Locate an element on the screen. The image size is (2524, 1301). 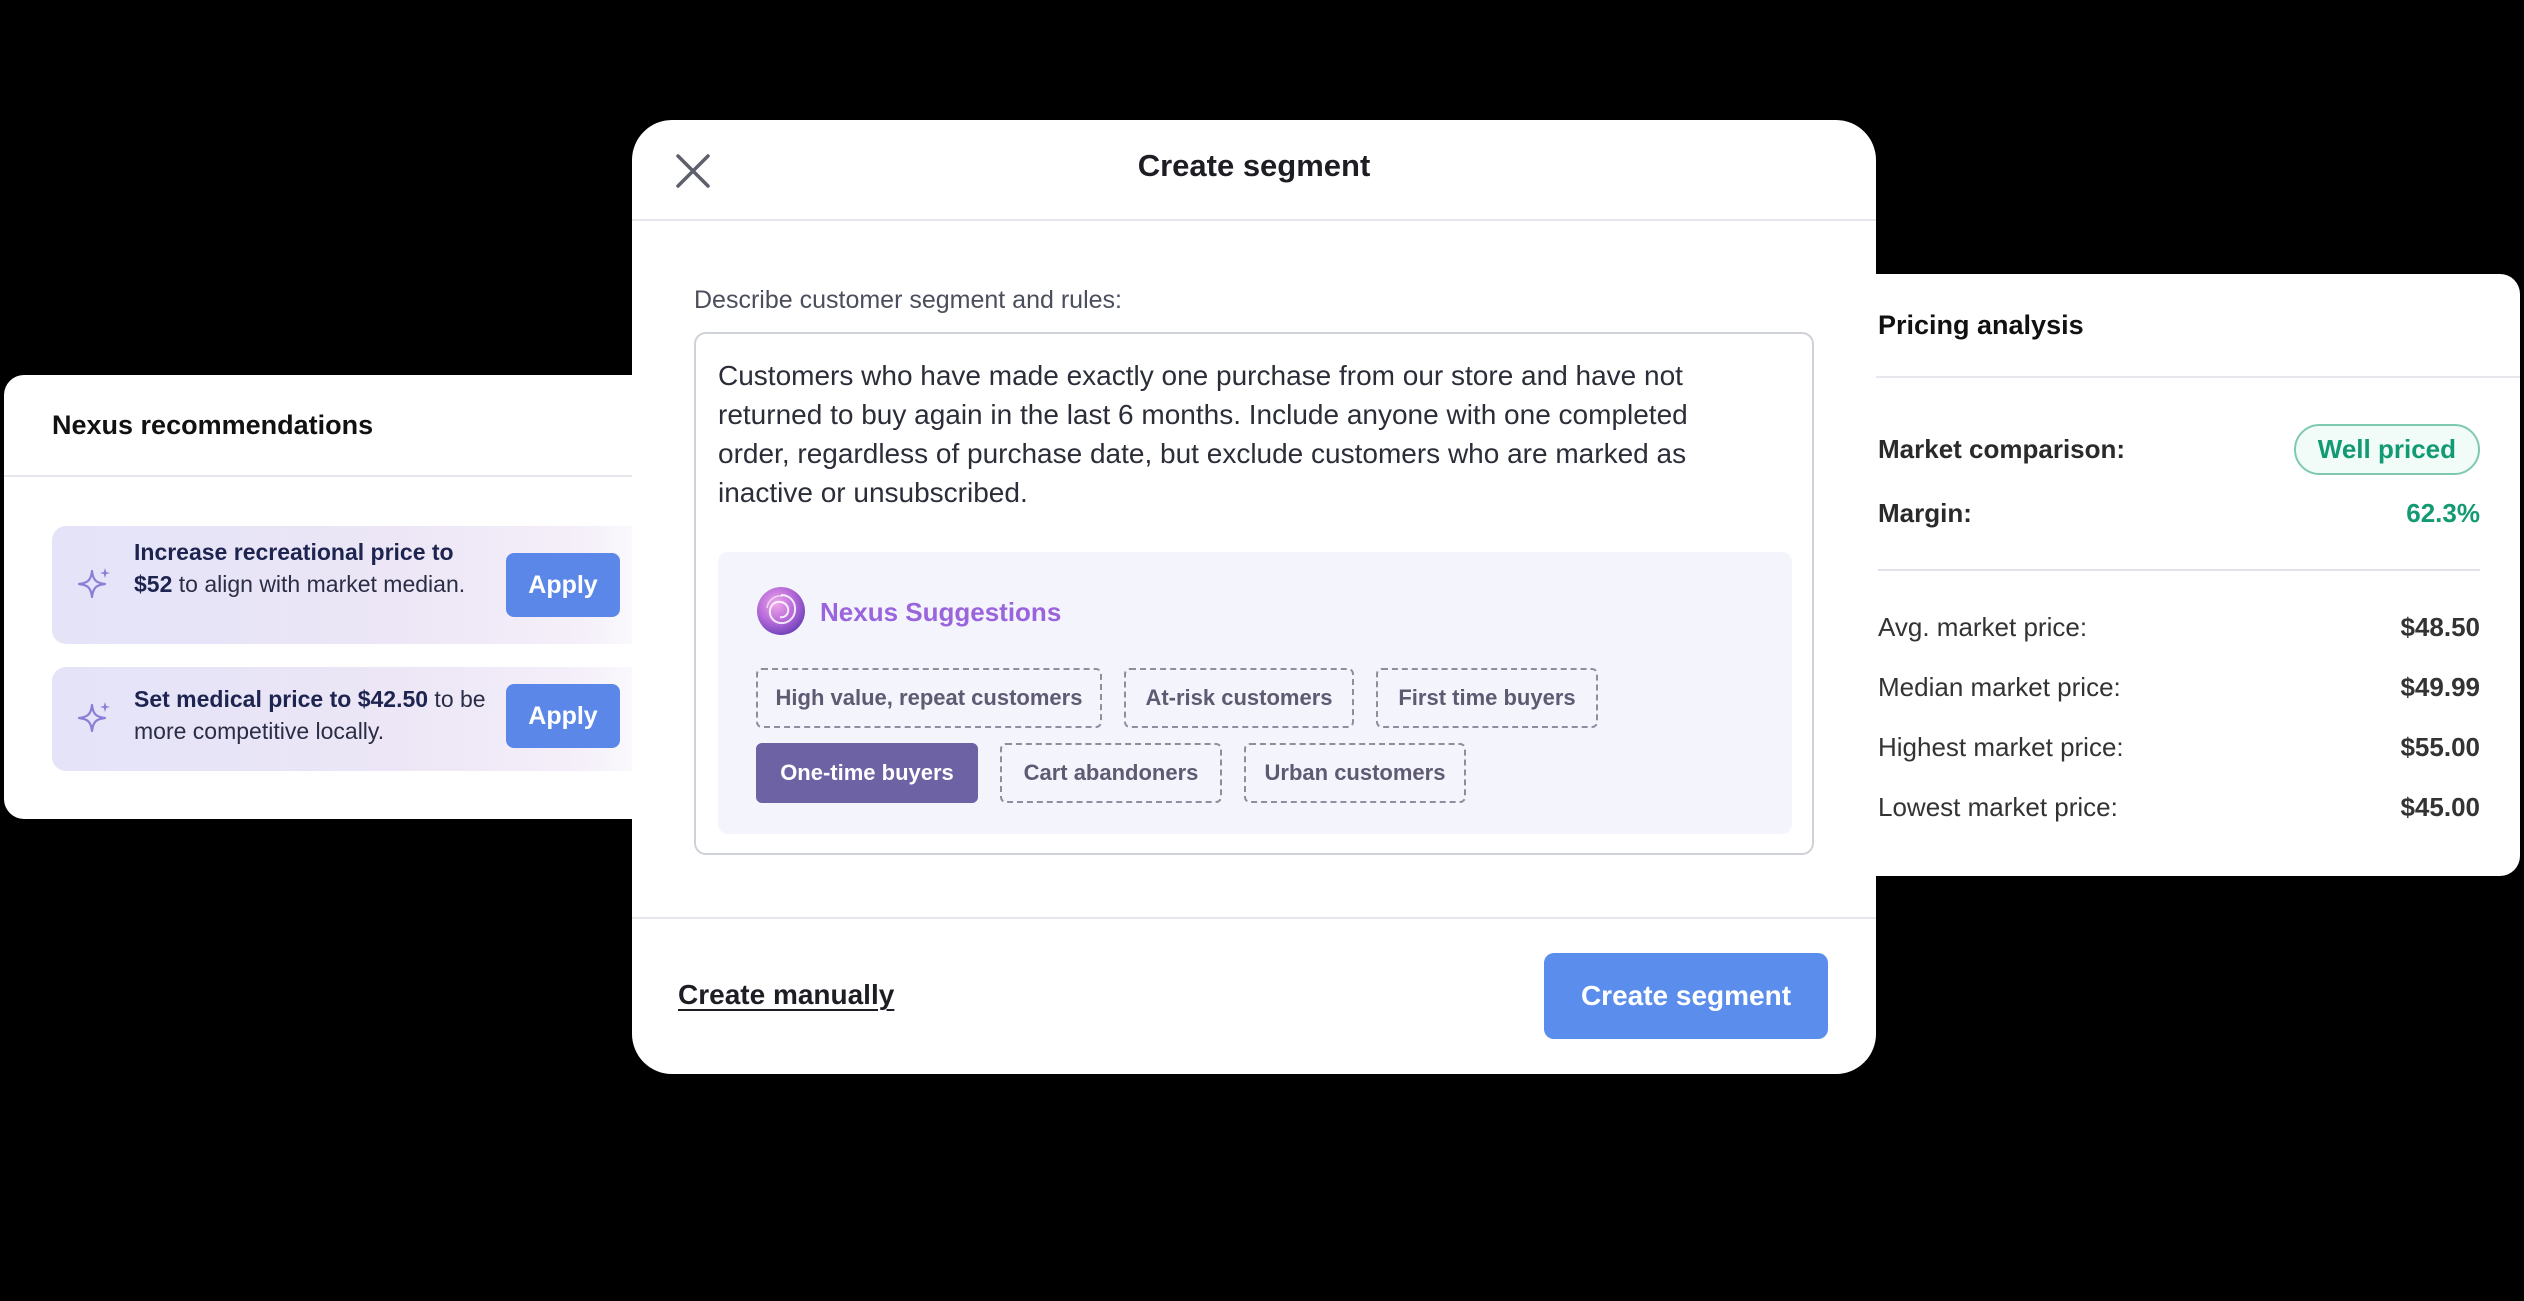
nexus-logo-icon is located at coordinates (781, 611).